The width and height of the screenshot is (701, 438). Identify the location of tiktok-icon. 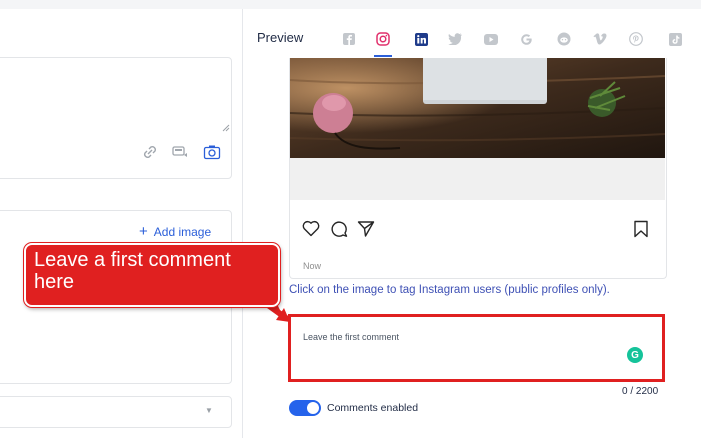
(675, 39).